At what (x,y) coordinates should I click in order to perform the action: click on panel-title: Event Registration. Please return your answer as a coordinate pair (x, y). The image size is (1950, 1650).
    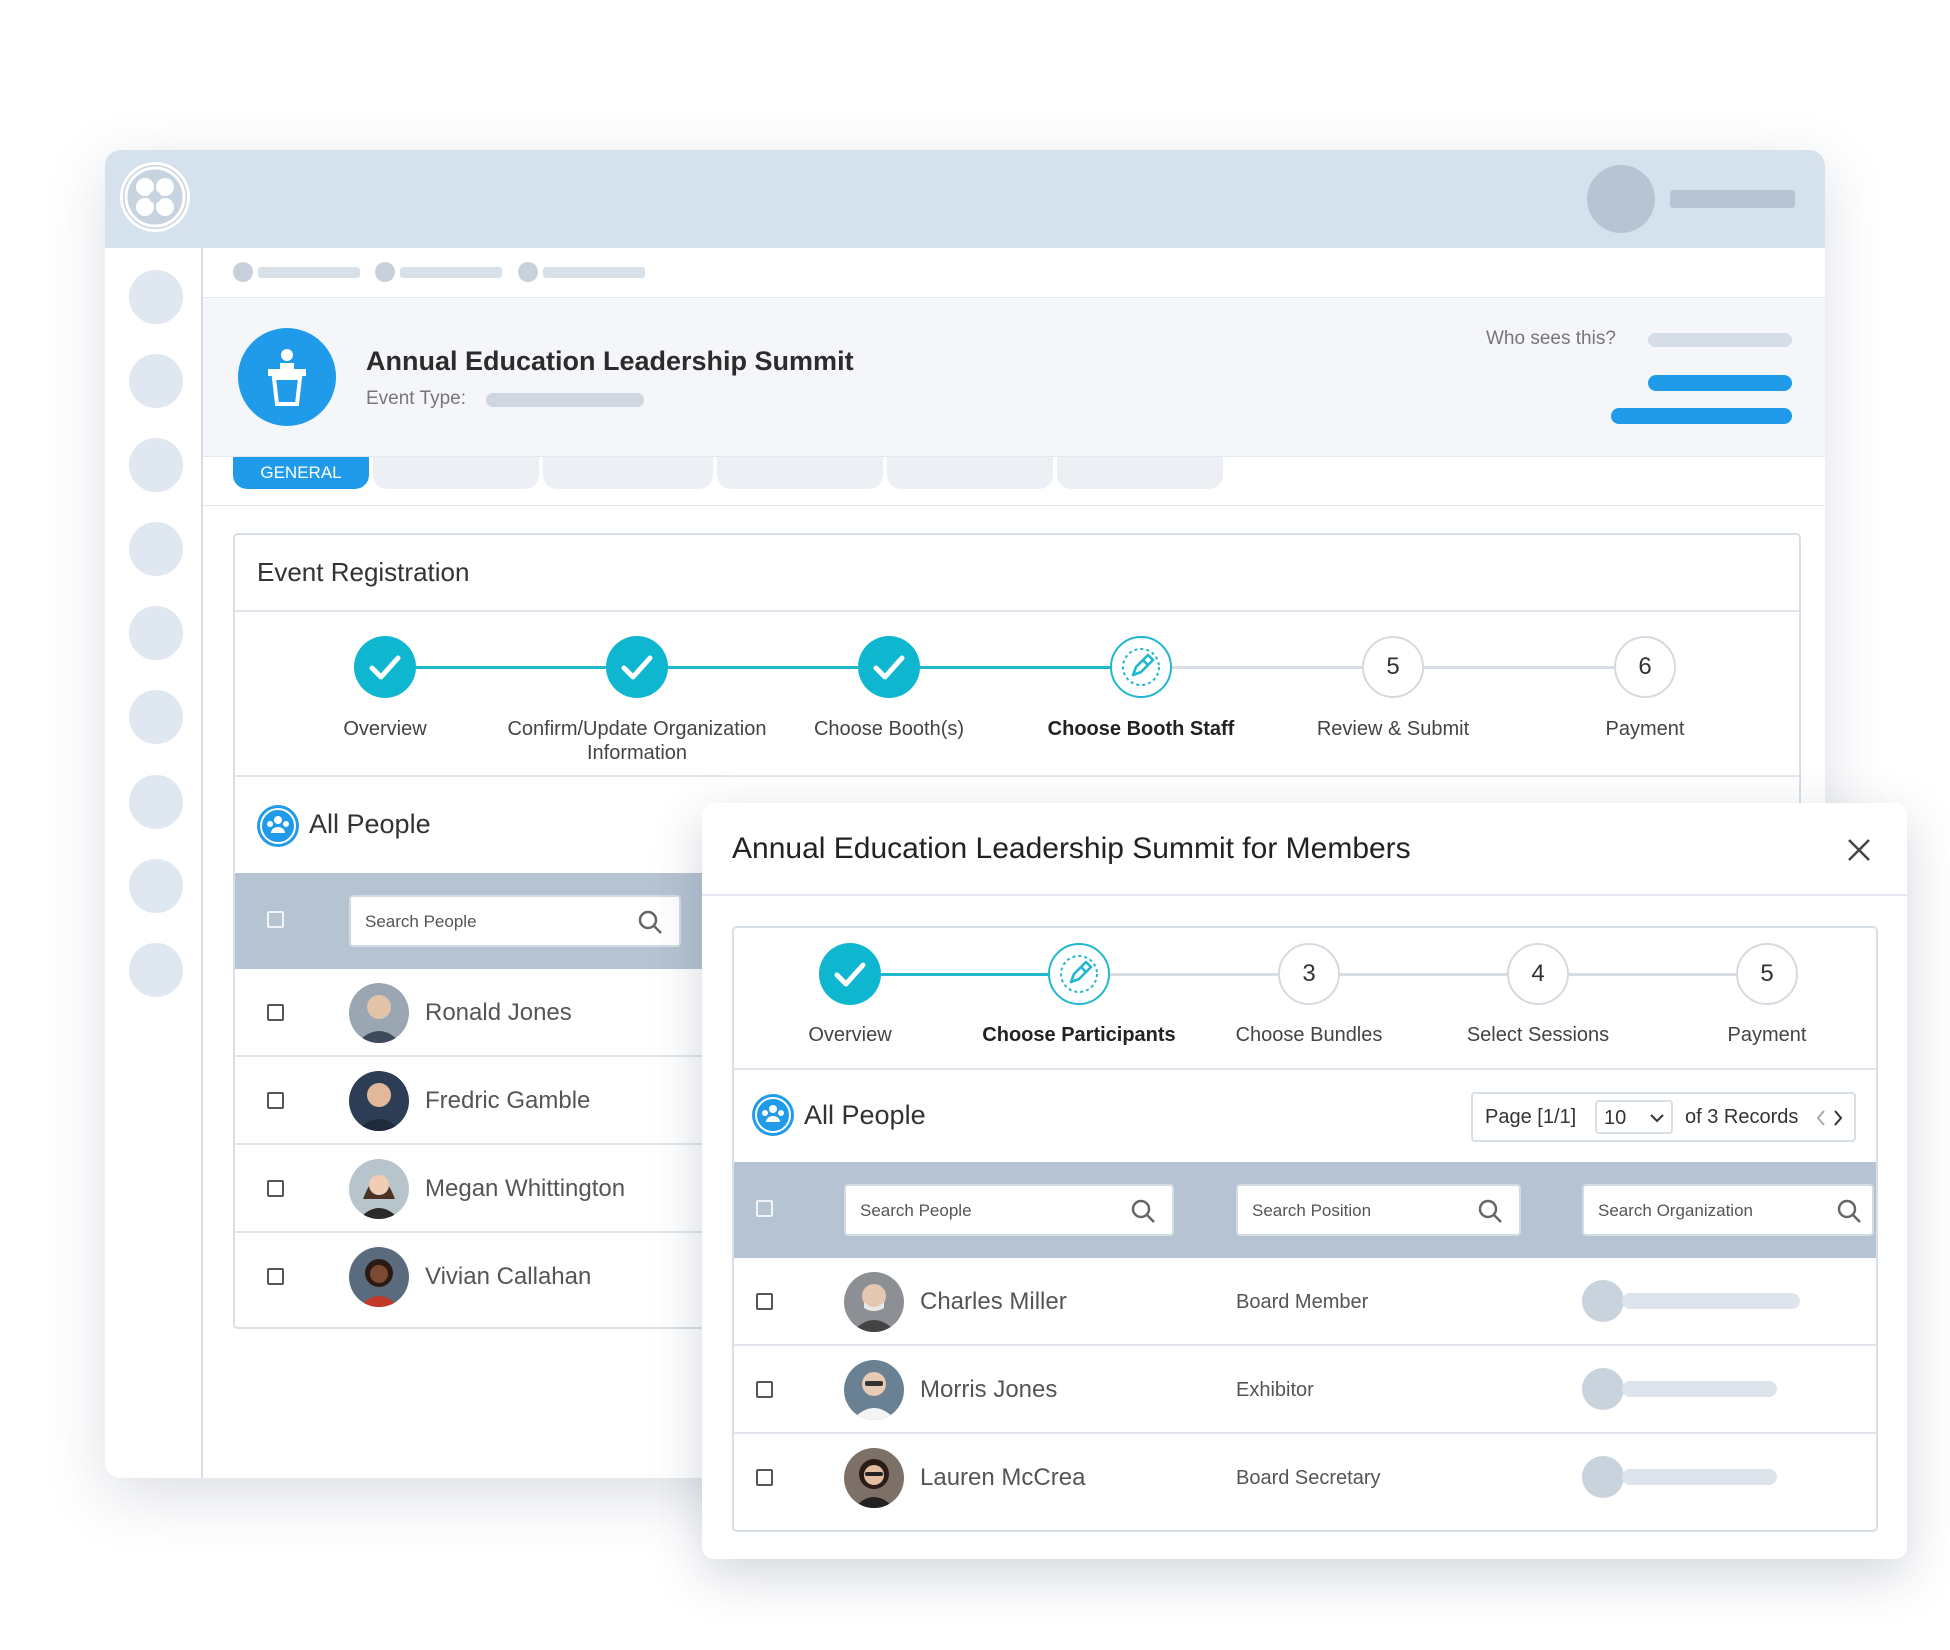
    Looking at the image, I should click on (363, 572).